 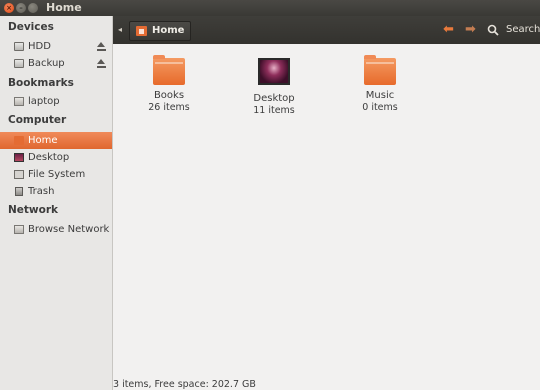 What do you see at coordinates (493, 30) in the screenshot?
I see `search-icon` at bounding box center [493, 30].